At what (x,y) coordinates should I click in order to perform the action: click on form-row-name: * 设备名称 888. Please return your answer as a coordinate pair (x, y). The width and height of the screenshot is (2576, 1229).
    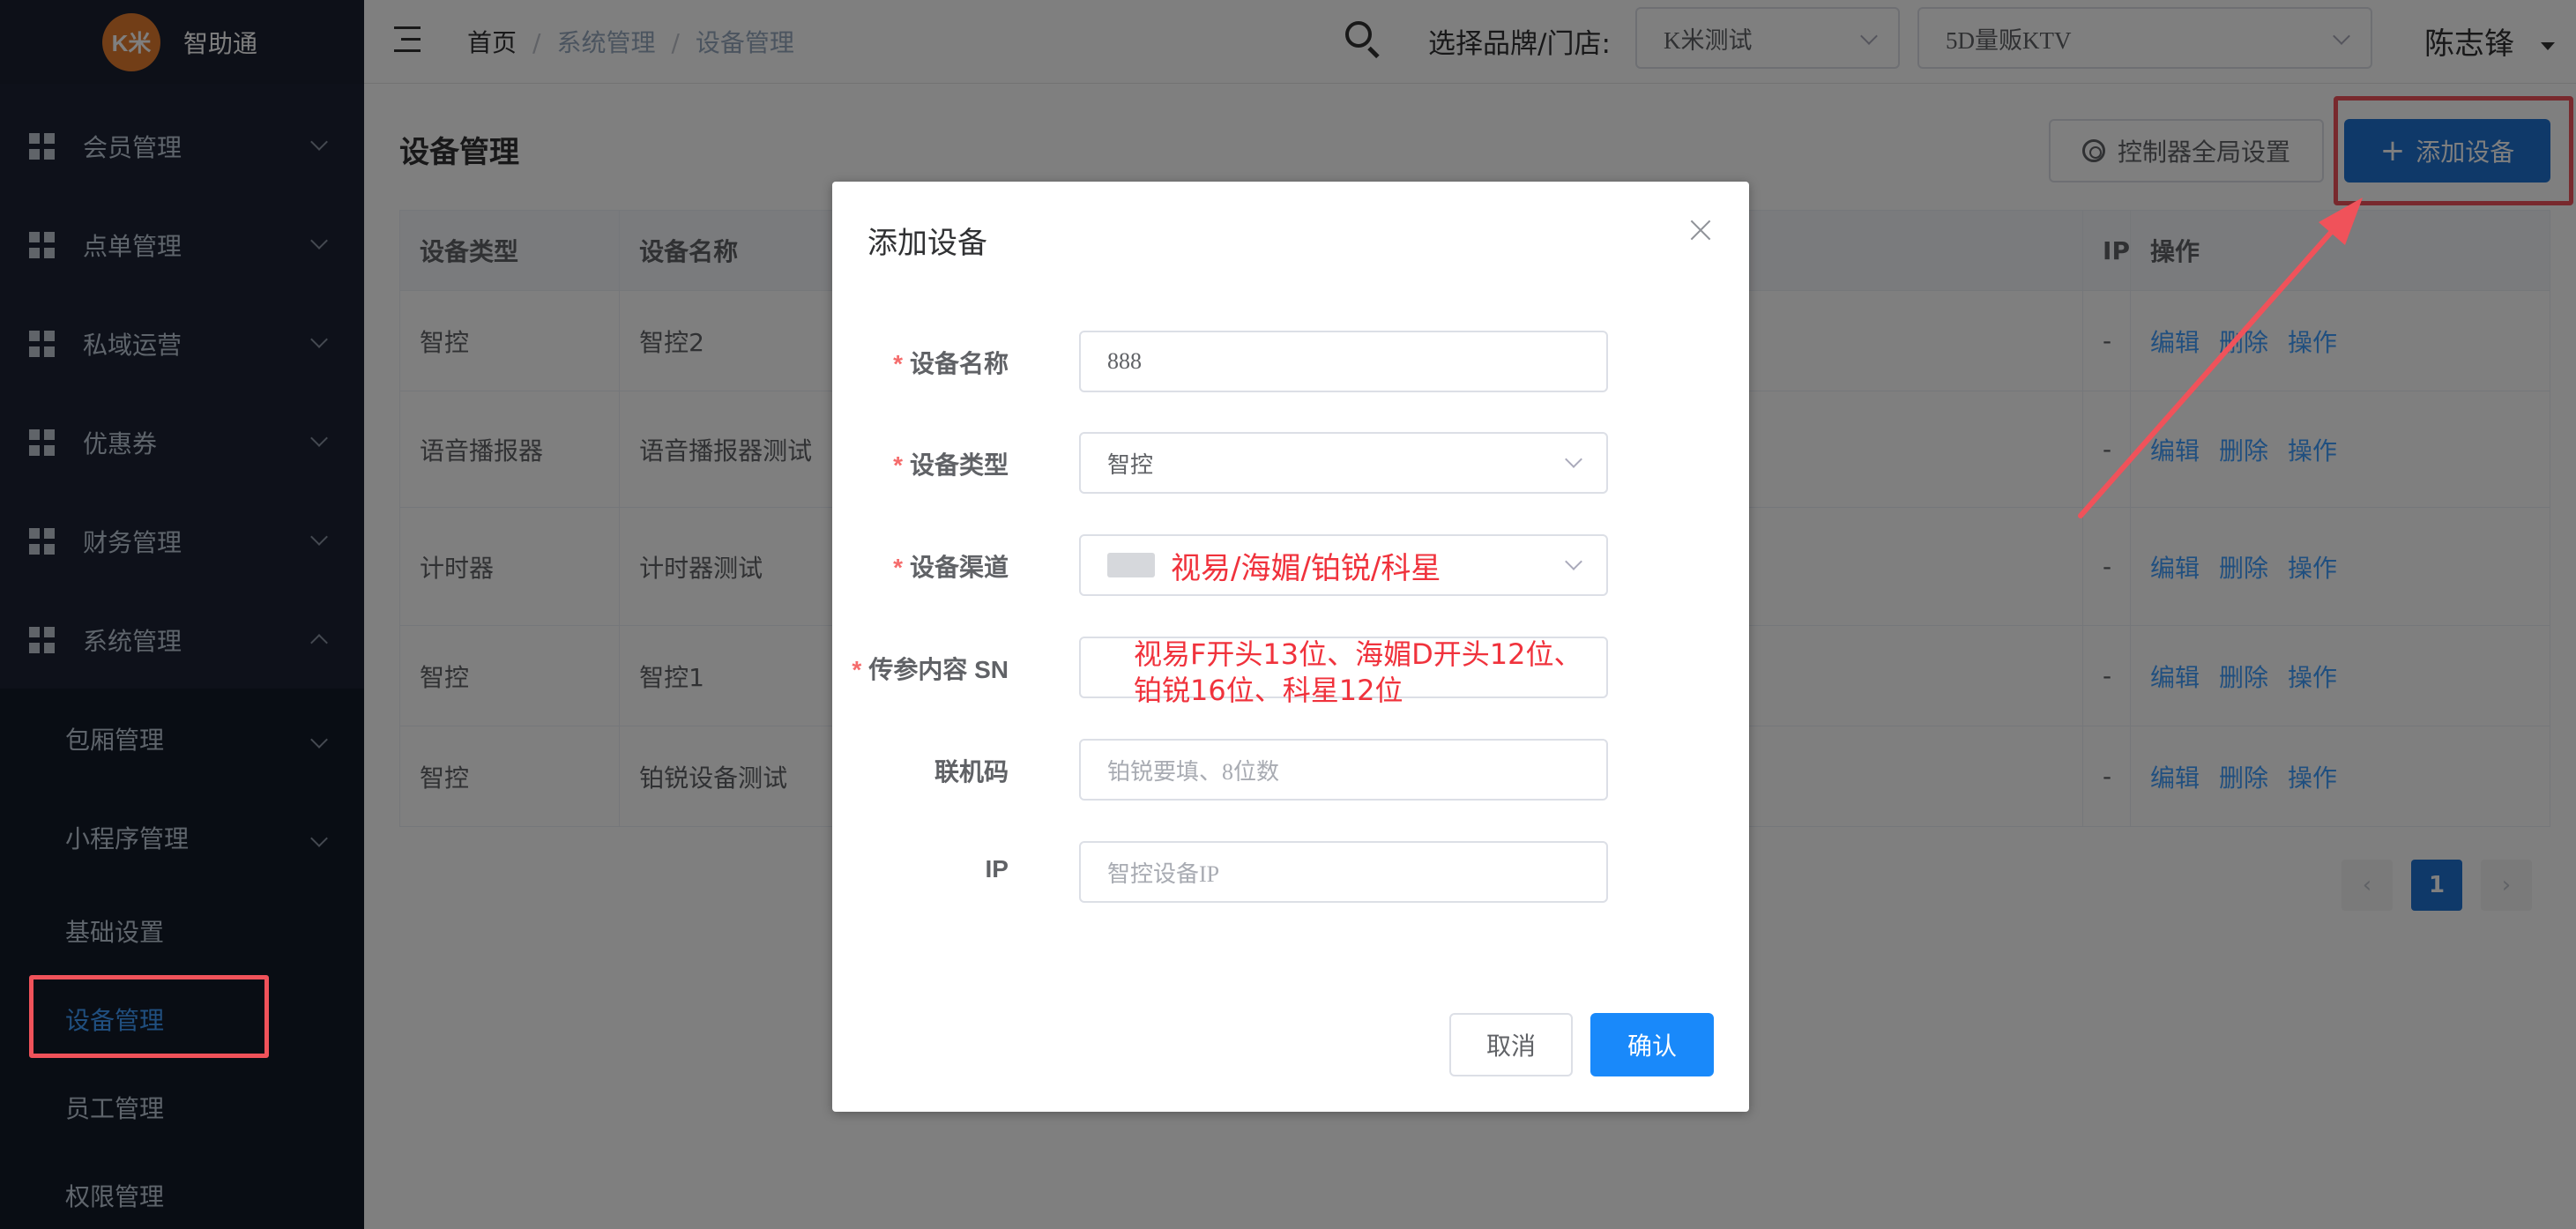
    Looking at the image, I should click on (1290, 361).